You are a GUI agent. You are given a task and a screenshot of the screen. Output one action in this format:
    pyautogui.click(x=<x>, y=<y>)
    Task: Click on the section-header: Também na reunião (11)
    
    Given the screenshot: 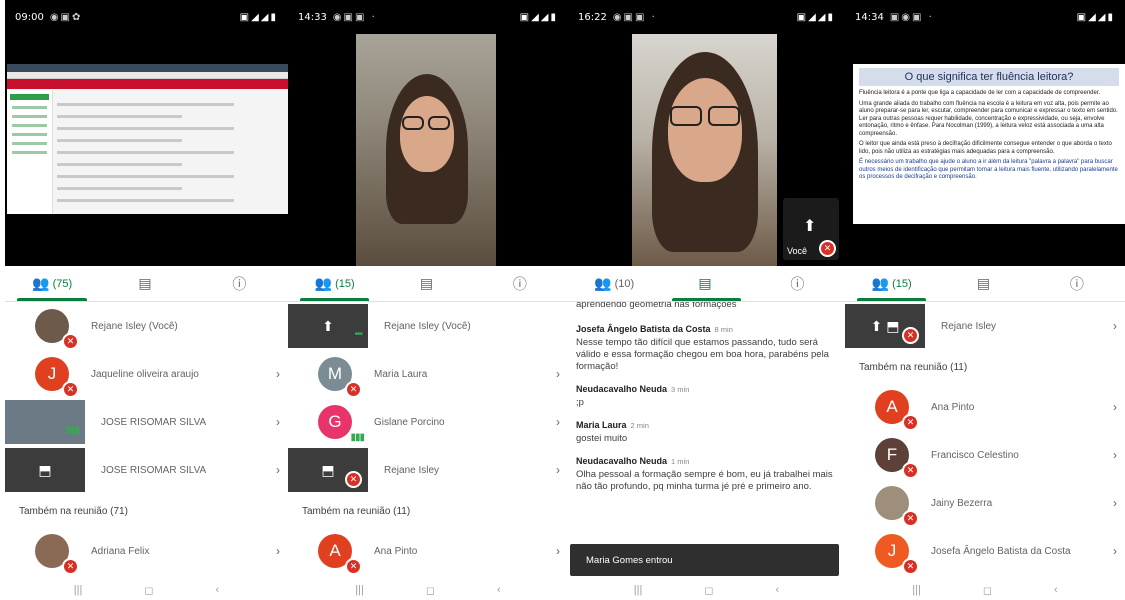 What is the action you would take?
    pyautogui.click(x=356, y=511)
    